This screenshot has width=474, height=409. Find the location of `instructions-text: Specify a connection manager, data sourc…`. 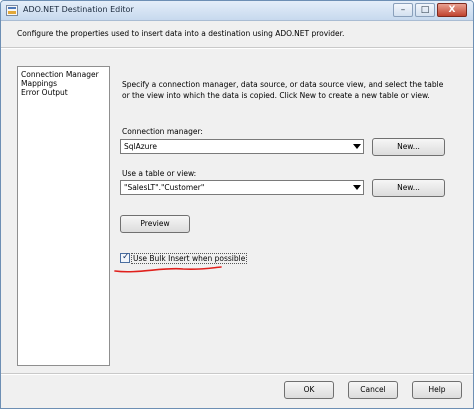

instructions-text: Specify a connection manager, data sourc… is located at coordinates (283, 90).